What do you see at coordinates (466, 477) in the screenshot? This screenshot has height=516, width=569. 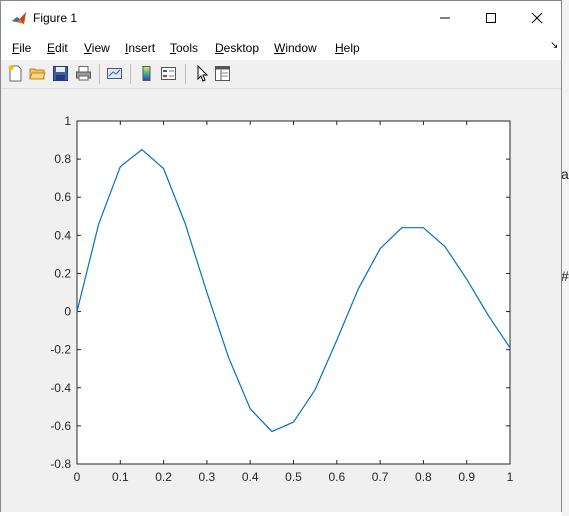 I see `x-tick-label: 0.9` at bounding box center [466, 477].